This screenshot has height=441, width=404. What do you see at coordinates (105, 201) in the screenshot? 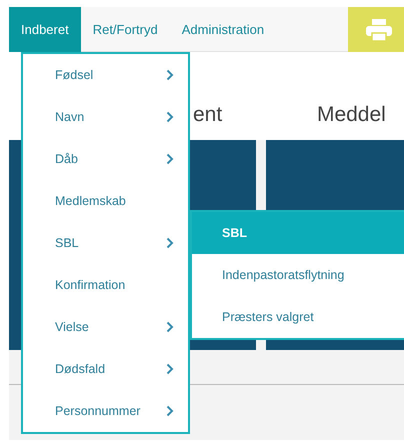
I see `menu-item: Medlemskab` at bounding box center [105, 201].